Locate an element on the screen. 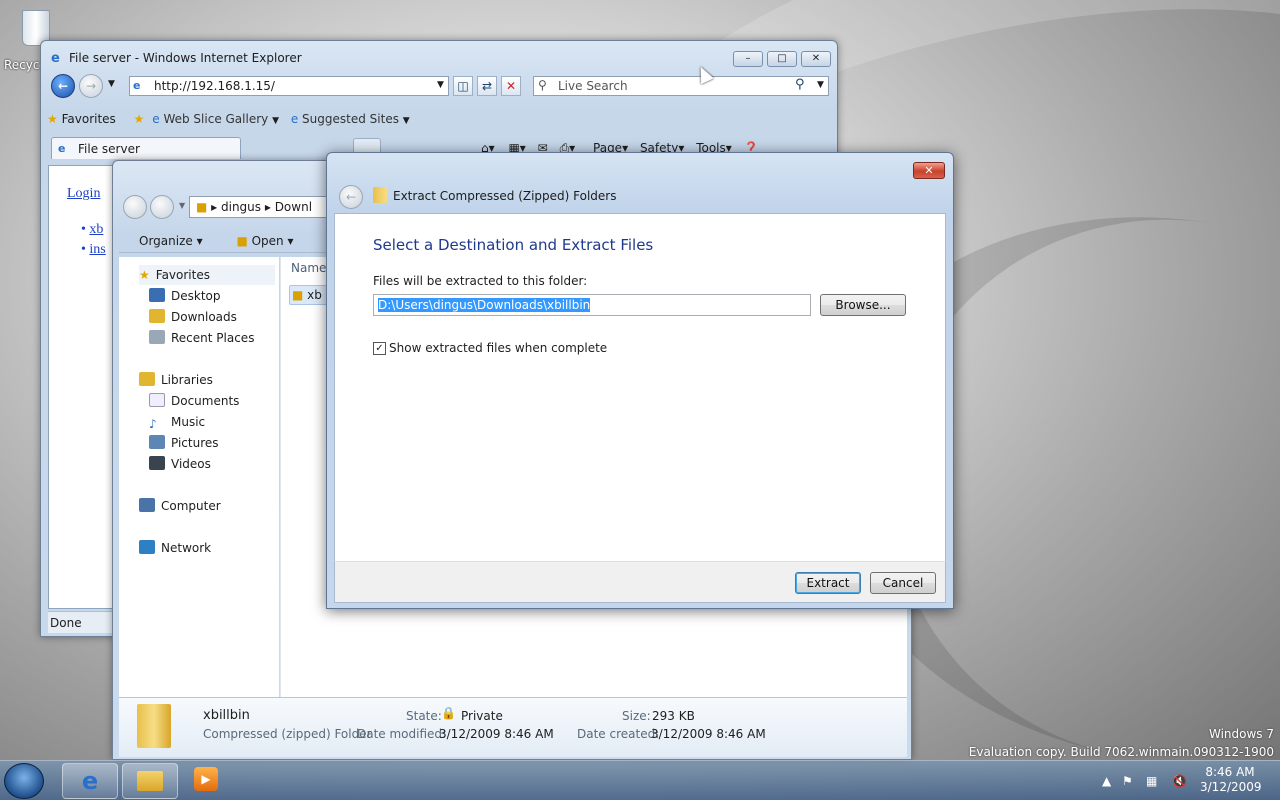  state-label: State: is located at coordinates (424, 716).